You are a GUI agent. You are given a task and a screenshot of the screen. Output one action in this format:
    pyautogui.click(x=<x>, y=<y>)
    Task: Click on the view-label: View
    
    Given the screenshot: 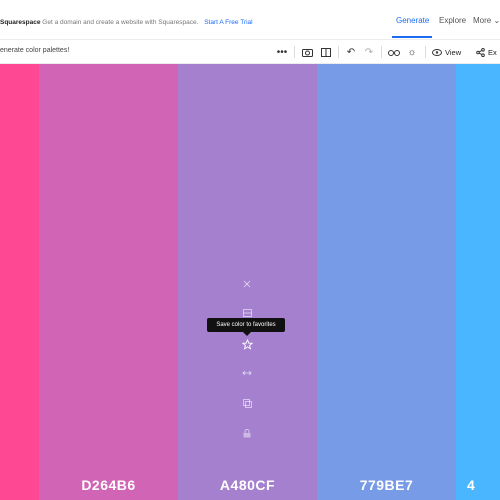 What is the action you would take?
    pyautogui.click(x=453, y=52)
    